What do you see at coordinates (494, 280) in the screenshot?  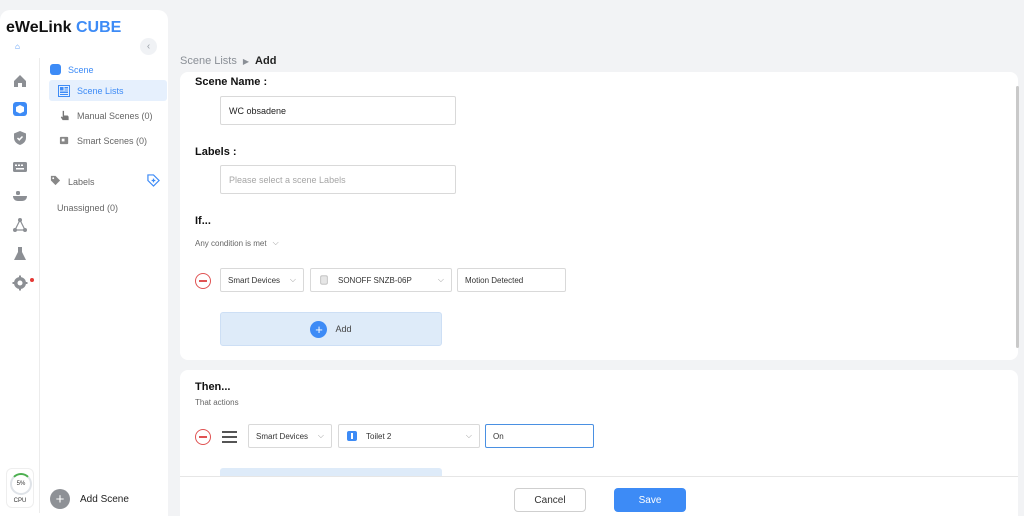 I see `condition-state-value: Motion Detected` at bounding box center [494, 280].